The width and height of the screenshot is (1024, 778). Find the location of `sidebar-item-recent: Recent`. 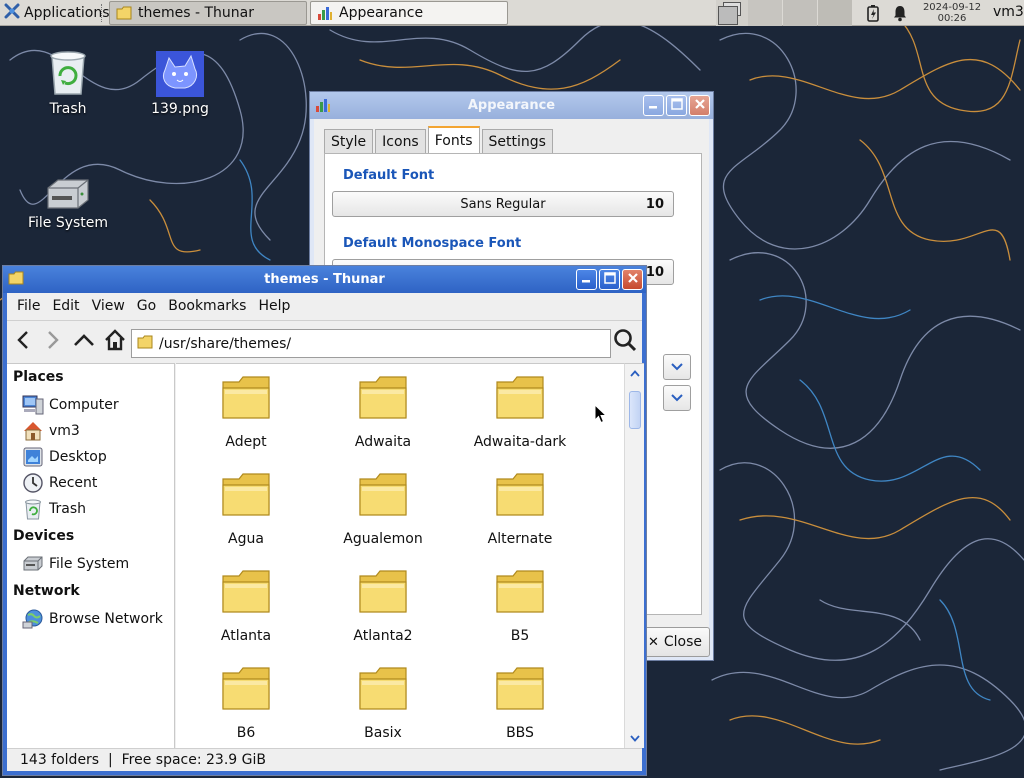

sidebar-item-recent: Recent is located at coordinates (59, 483).